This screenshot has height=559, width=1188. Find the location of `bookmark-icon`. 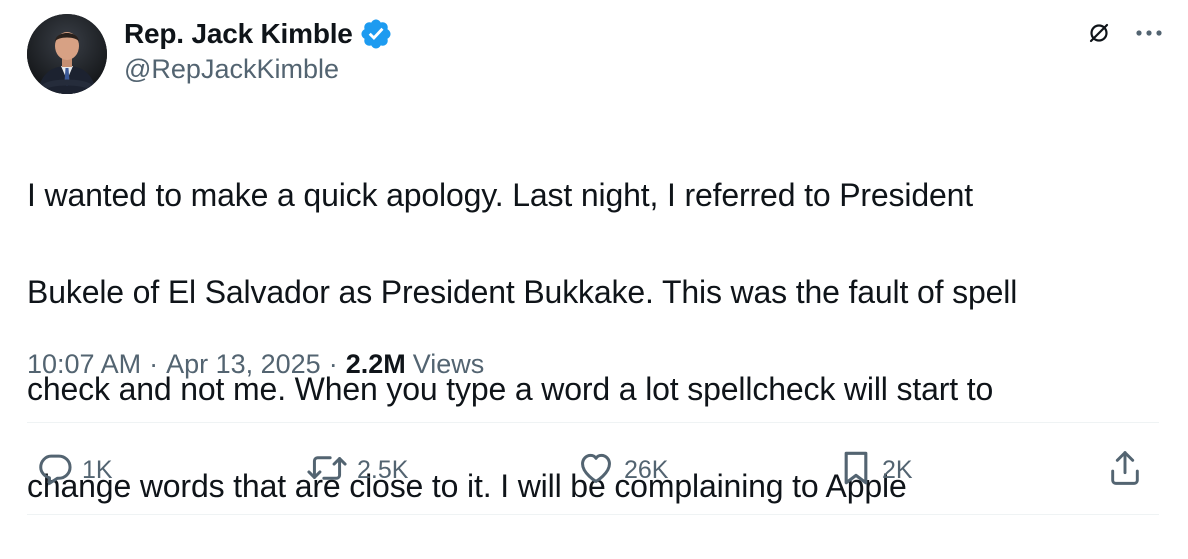

bookmark-icon is located at coordinates (856, 470).